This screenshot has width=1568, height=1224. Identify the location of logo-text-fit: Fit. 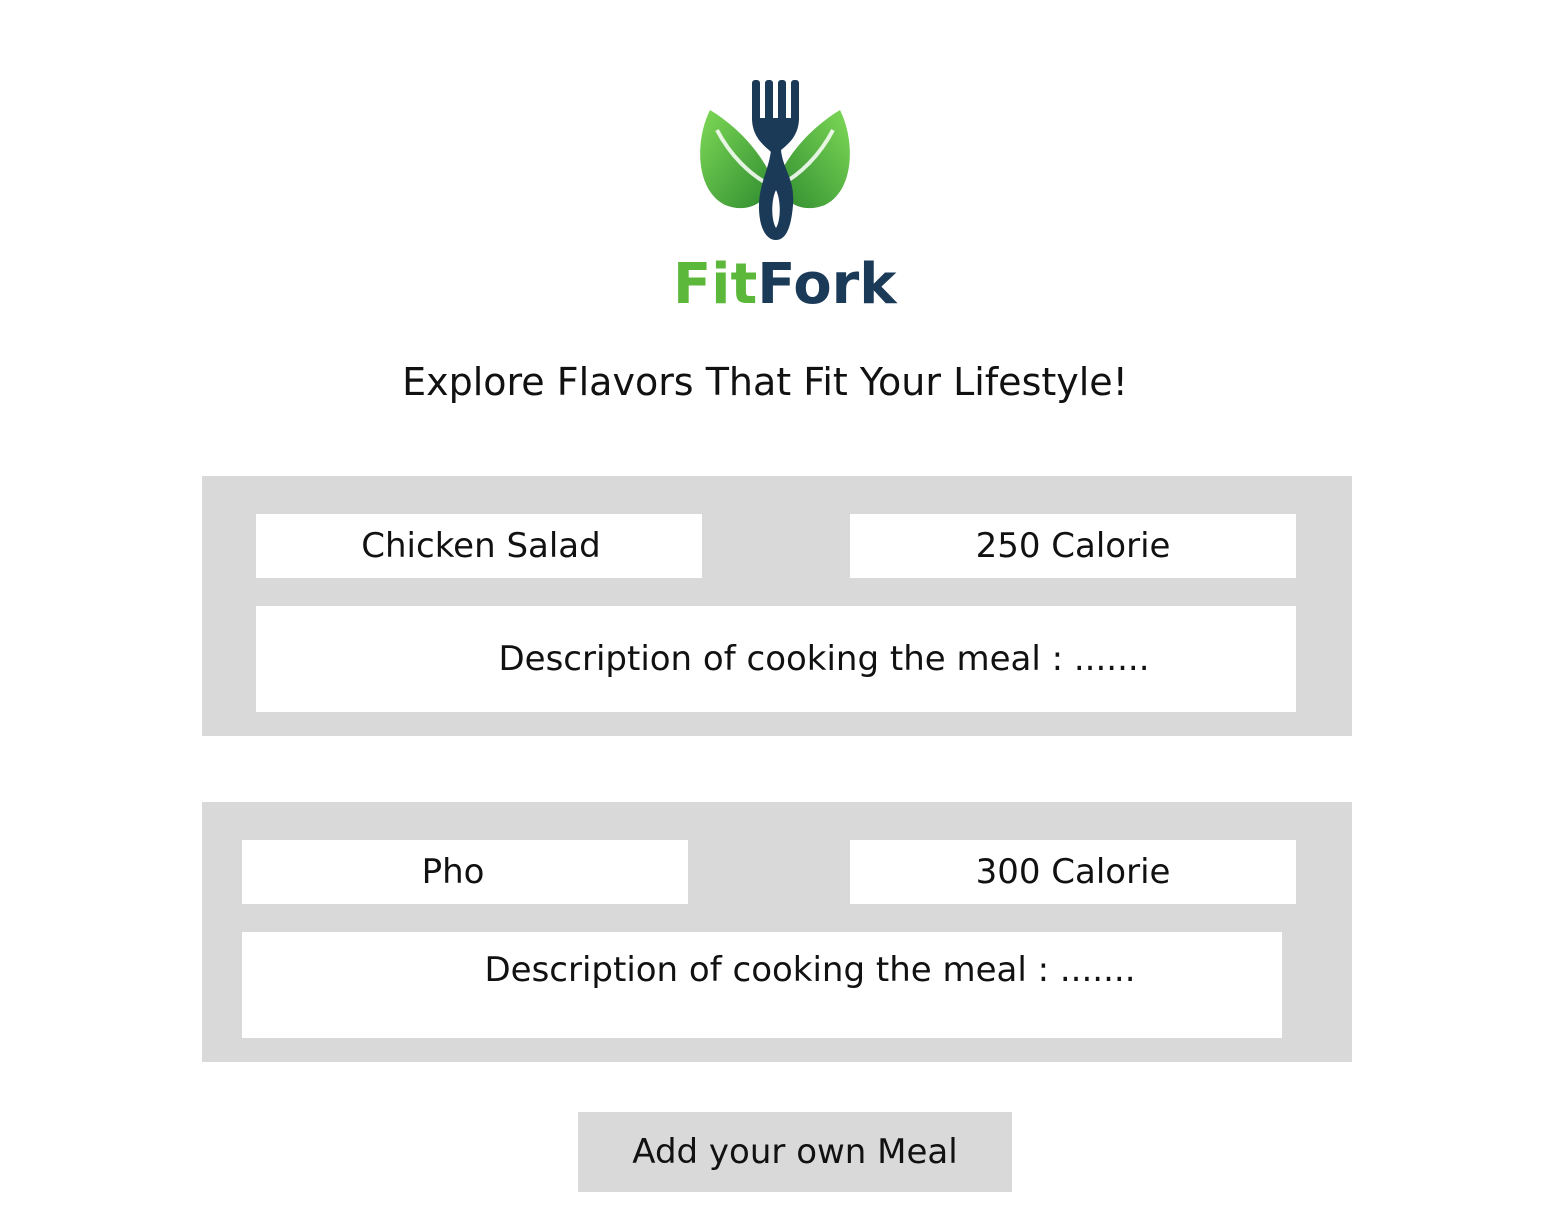
(715, 284).